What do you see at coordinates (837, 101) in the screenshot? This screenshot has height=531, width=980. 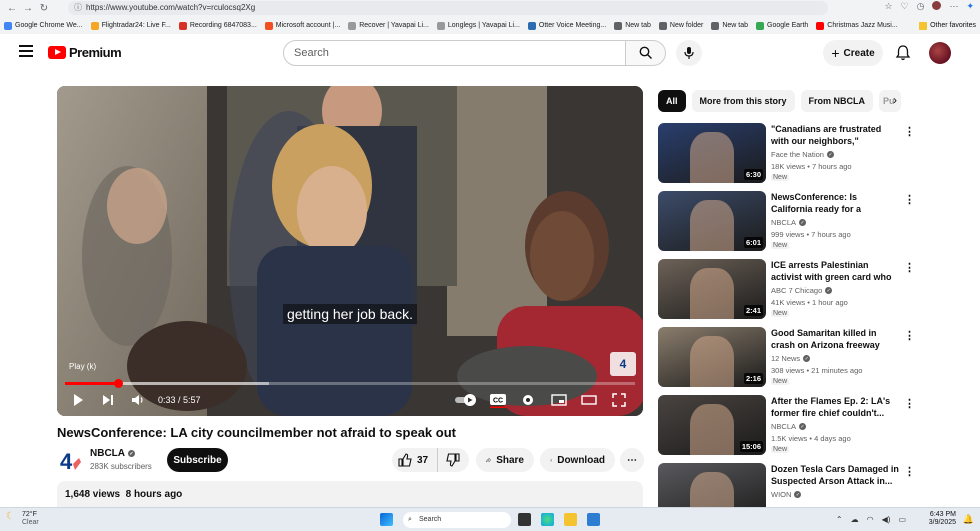 I see `chip-from-nbcla: From NBCLA` at bounding box center [837, 101].